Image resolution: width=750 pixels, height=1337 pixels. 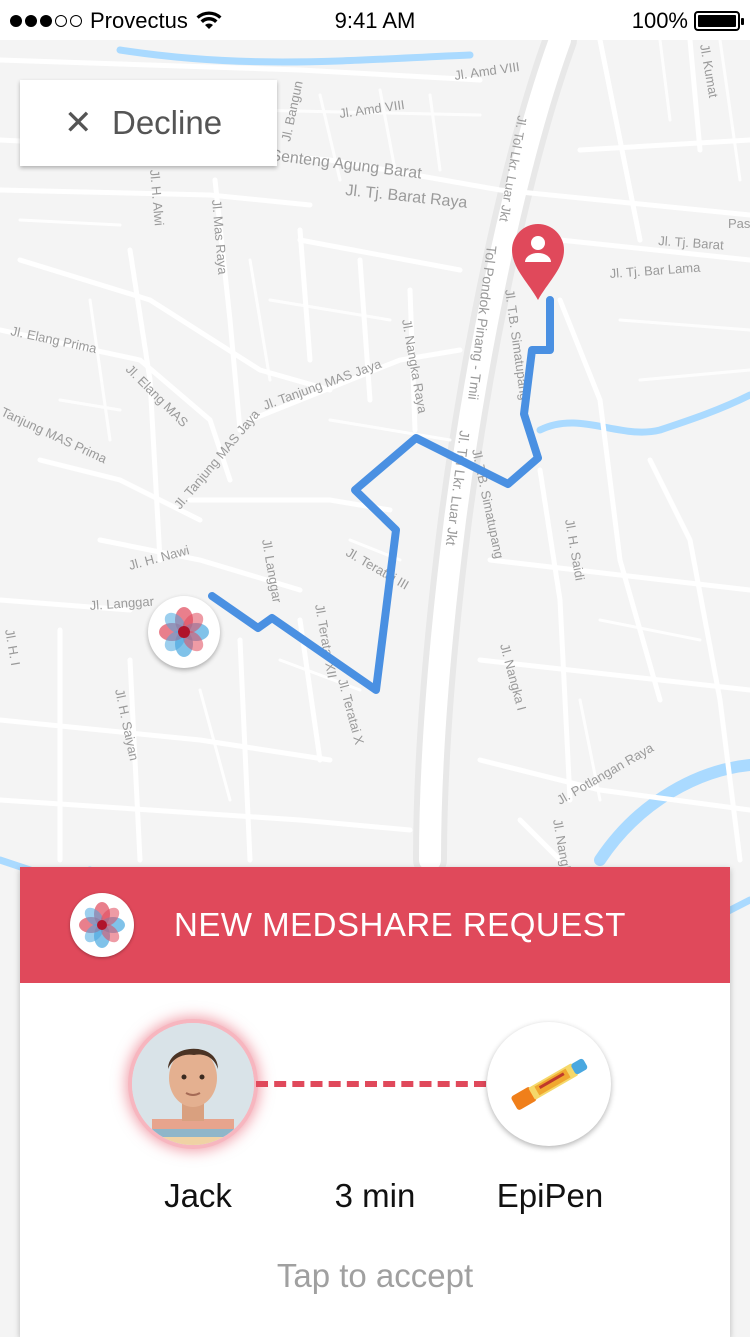 What do you see at coordinates (375, 1195) in the screenshot?
I see `eta-text: 3 min` at bounding box center [375, 1195].